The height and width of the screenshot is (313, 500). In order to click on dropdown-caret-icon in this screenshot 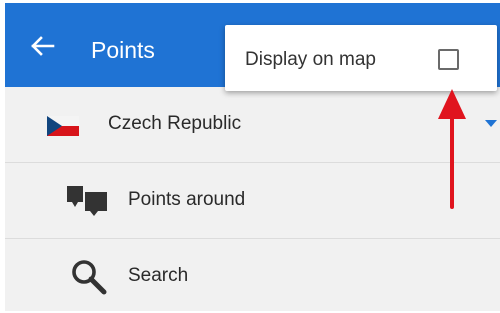, I will do `click(491, 123)`.